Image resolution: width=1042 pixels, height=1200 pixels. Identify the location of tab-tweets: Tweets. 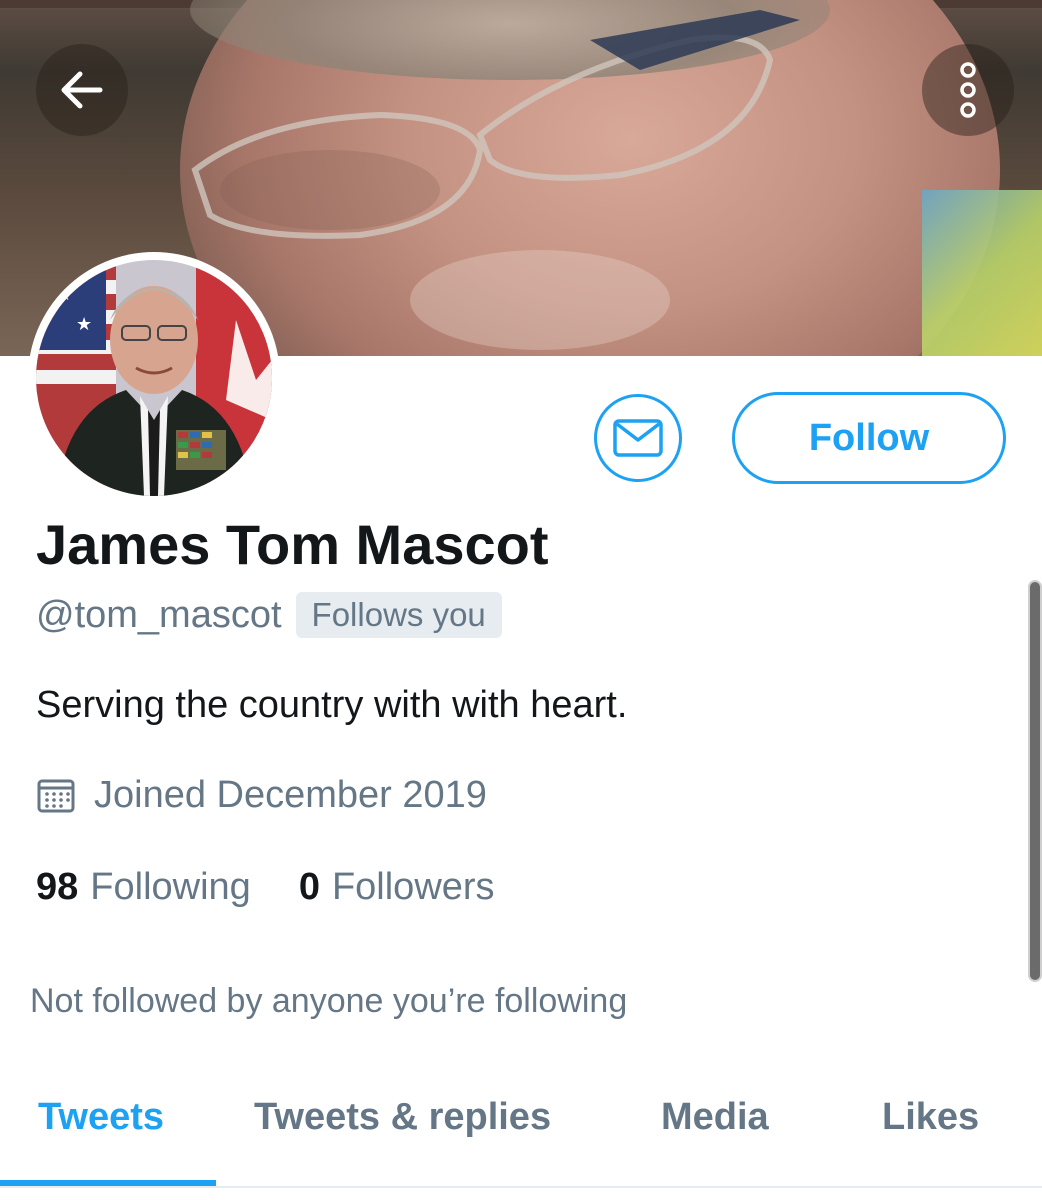
(101, 1117).